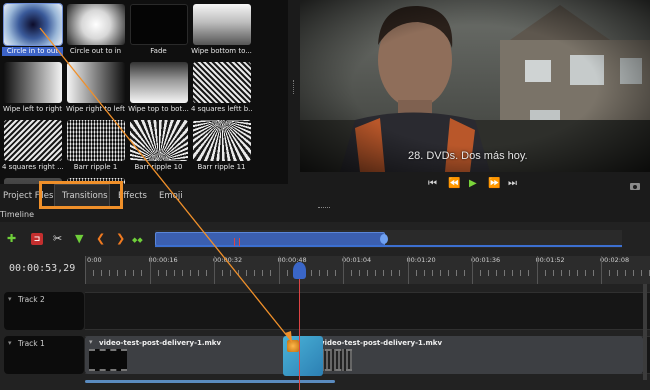 This screenshot has height=390, width=650. What do you see at coordinates (37, 239) in the screenshot?
I see `snap-icon: ⊐` at bounding box center [37, 239].